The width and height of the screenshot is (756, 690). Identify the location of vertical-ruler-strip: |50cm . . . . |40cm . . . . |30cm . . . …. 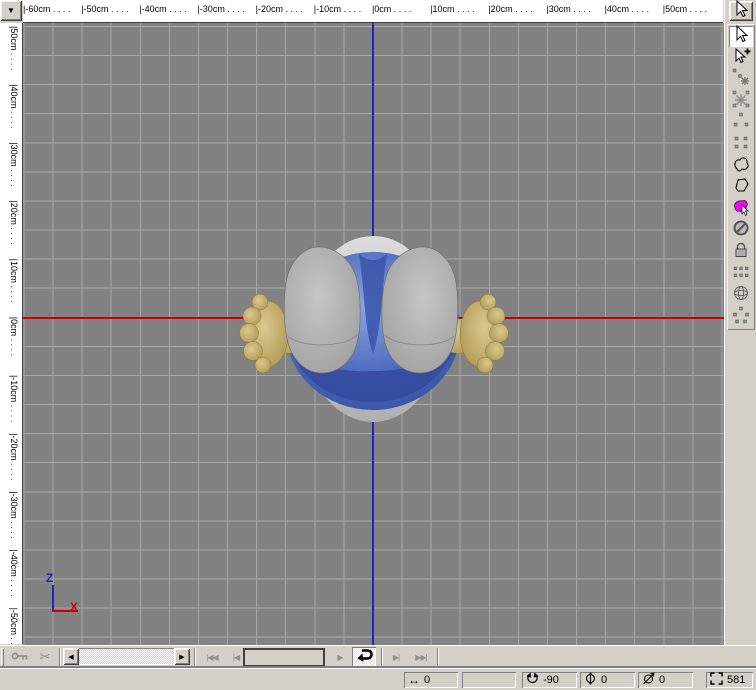
(11, 333).